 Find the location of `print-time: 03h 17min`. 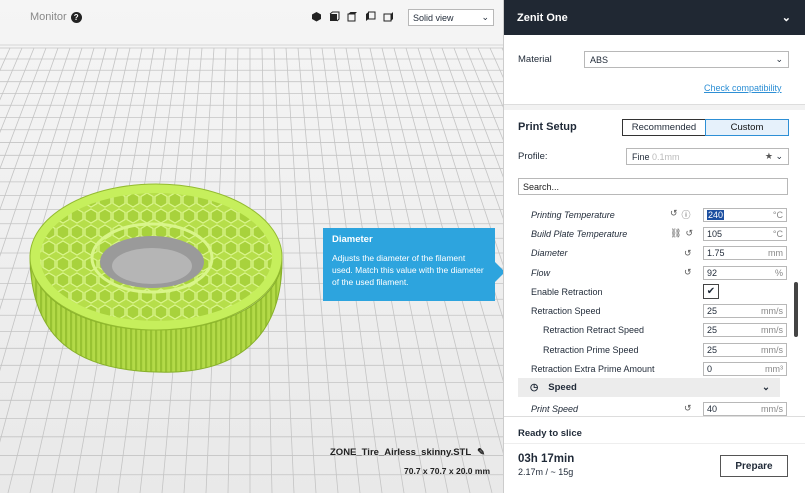

print-time: 03h 17min is located at coordinates (546, 459).